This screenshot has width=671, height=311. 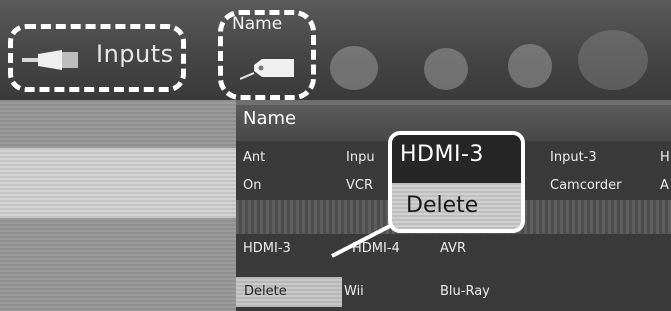 What do you see at coordinates (51, 60) in the screenshot?
I see `input-plug-icon` at bounding box center [51, 60].